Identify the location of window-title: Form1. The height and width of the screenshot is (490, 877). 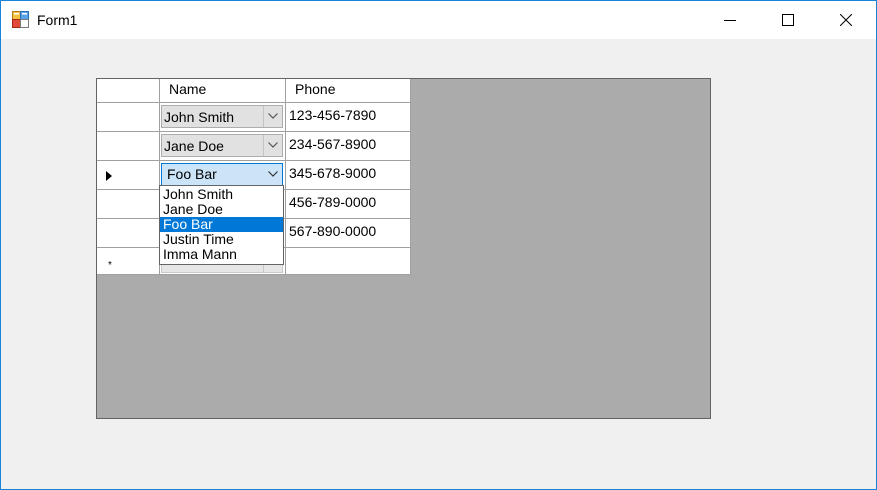
(57, 20).